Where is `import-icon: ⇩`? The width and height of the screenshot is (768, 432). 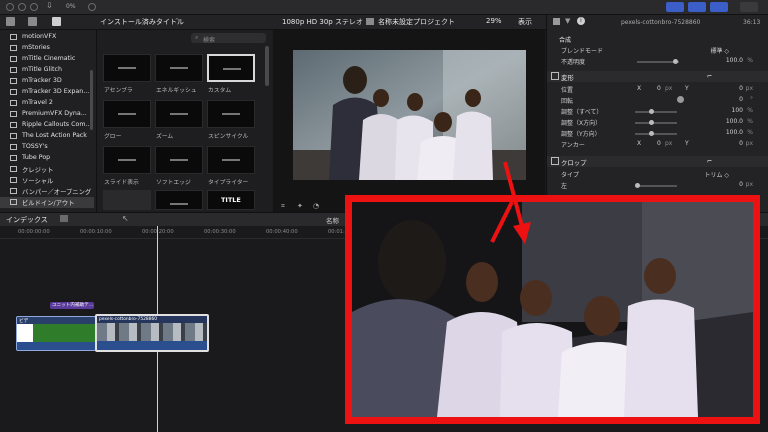
import-icon: ⇩ is located at coordinates (49, 5).